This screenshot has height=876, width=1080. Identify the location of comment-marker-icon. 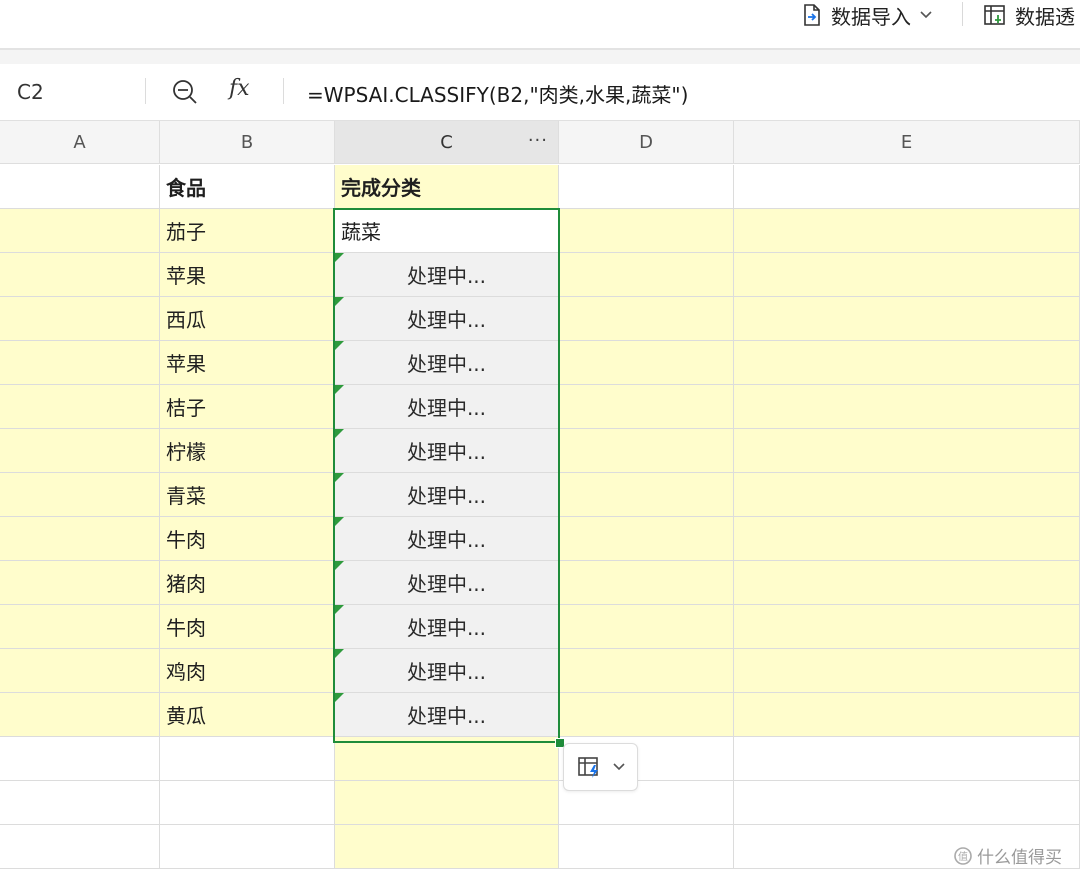
(339, 477).